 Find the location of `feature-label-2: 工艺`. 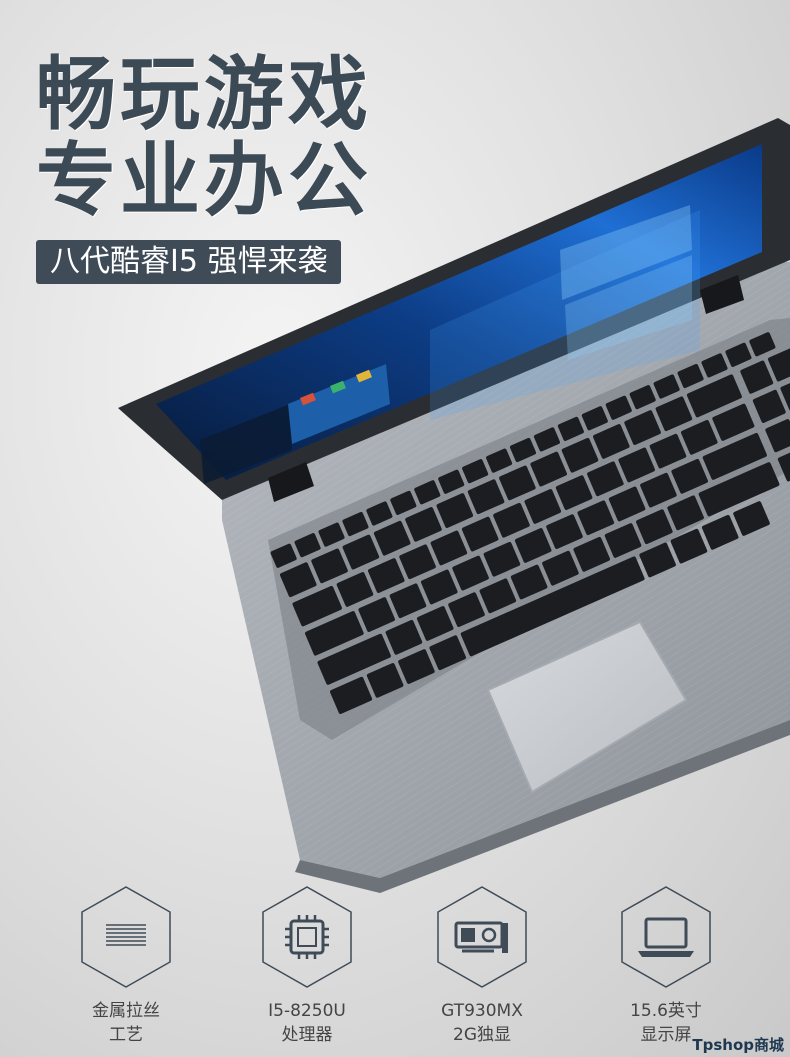

feature-label-2: 工艺 is located at coordinates (126, 1035).